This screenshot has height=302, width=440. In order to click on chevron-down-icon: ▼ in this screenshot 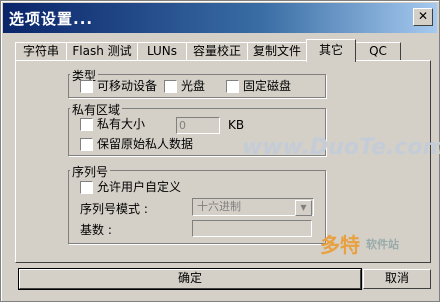, I will do `click(303, 208)`.